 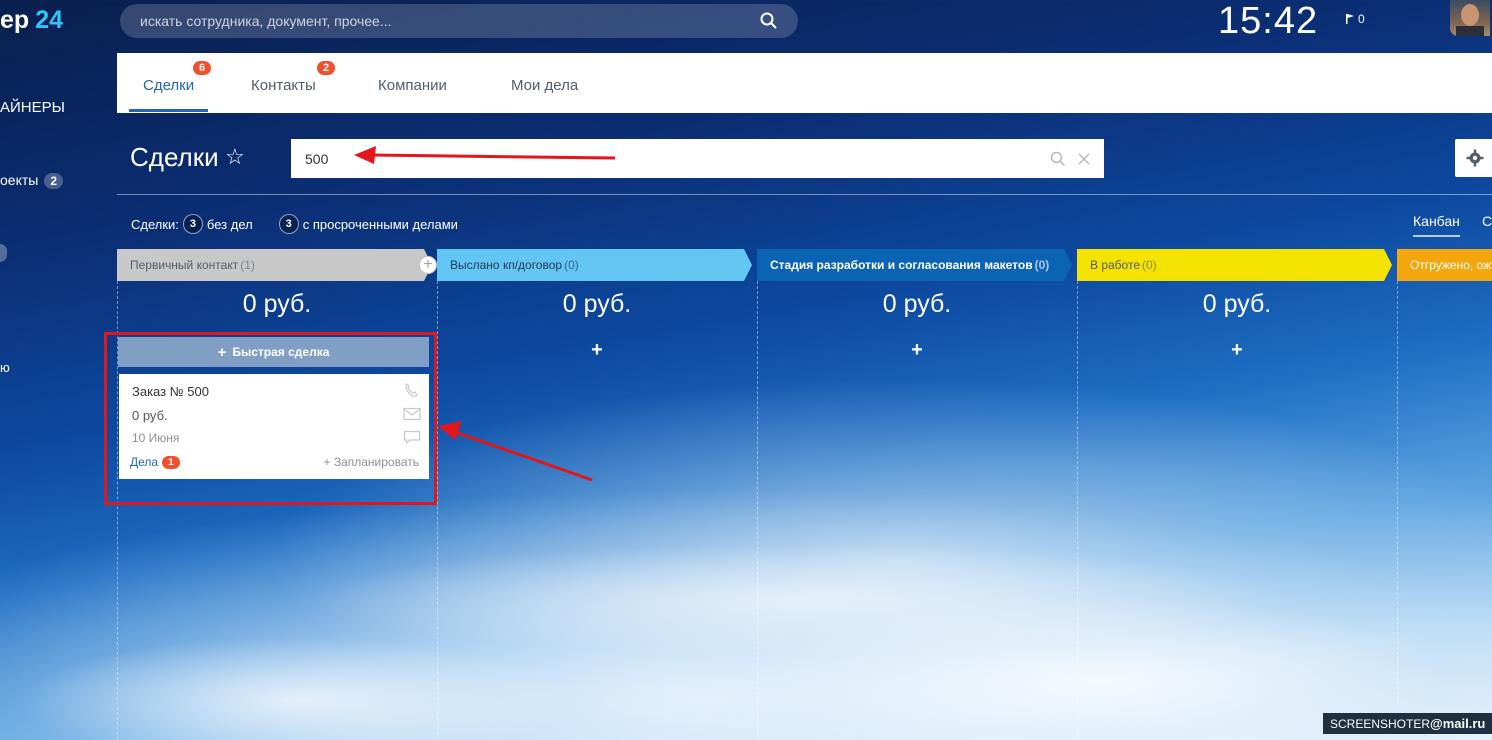 What do you see at coordinates (544, 85) in the screenshot?
I see `tab-my-activities: Мои дела` at bounding box center [544, 85].